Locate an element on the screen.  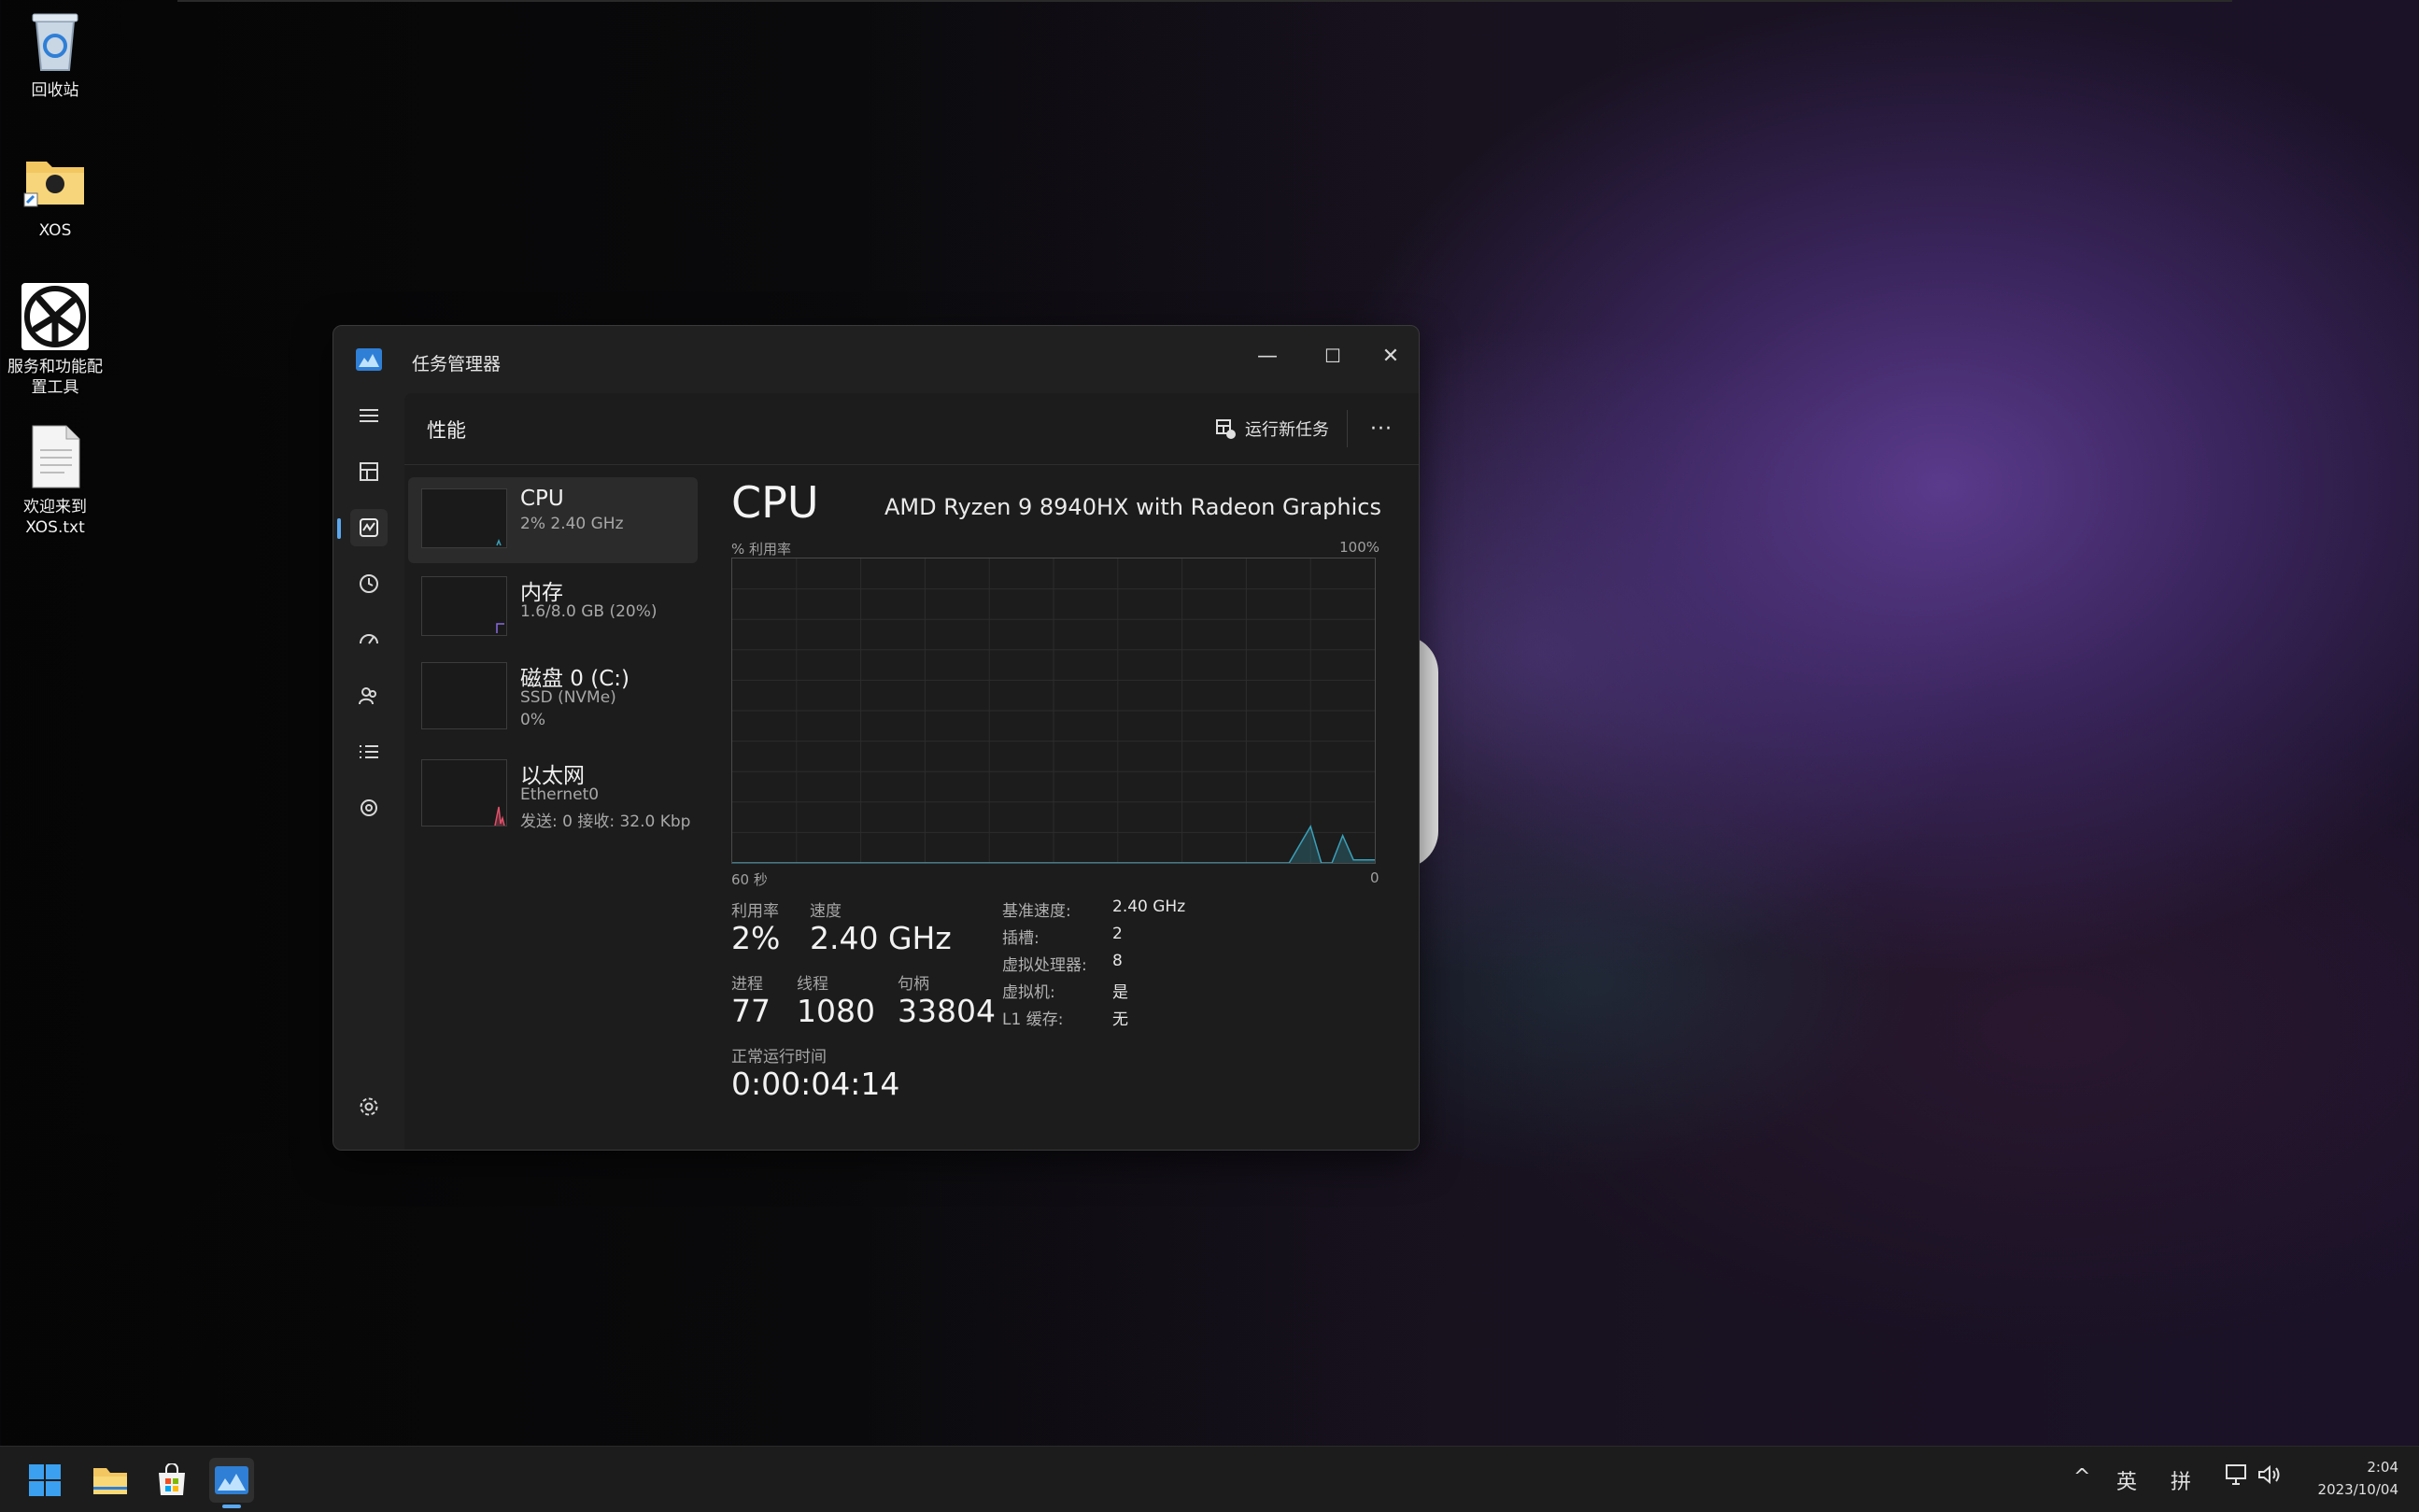
spec-value: 2 is located at coordinates (1117, 934).